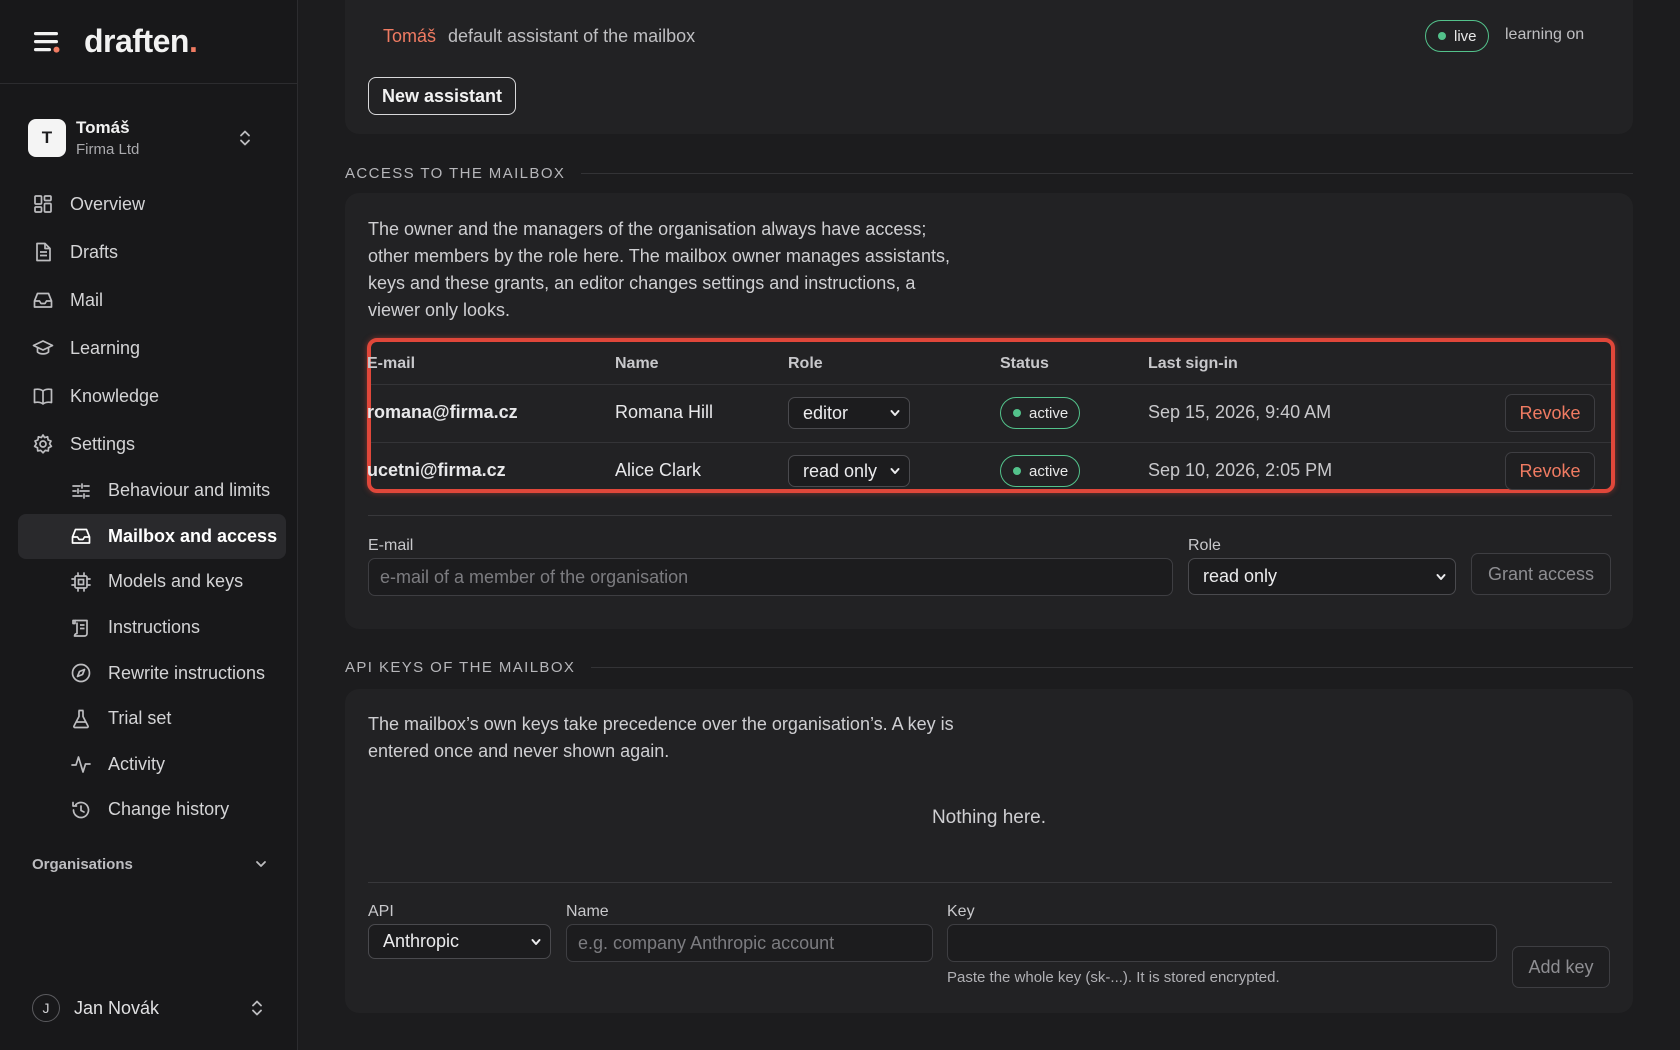 The image size is (1680, 1050). What do you see at coordinates (43, 396) in the screenshot?
I see `book-icon` at bounding box center [43, 396].